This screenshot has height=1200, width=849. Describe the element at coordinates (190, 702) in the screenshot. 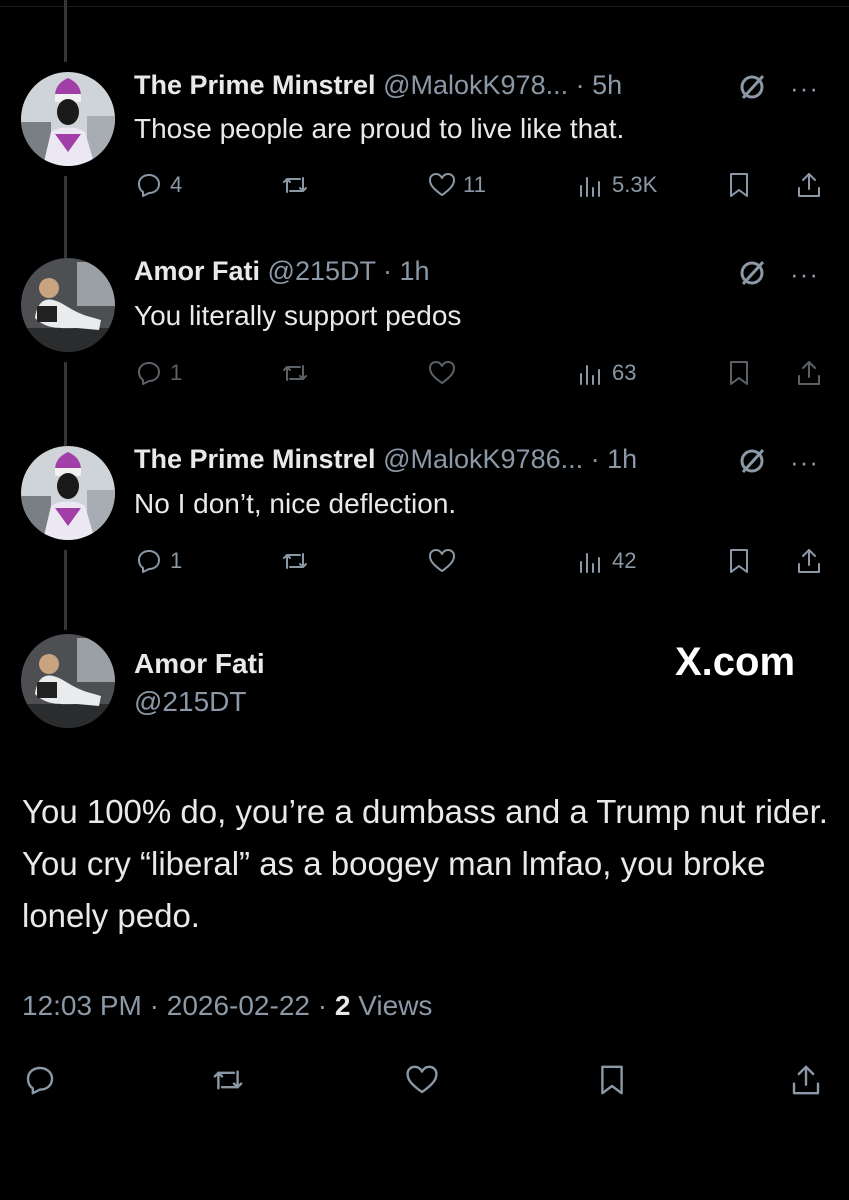

I see `main-author-handle: @215DT` at that location.